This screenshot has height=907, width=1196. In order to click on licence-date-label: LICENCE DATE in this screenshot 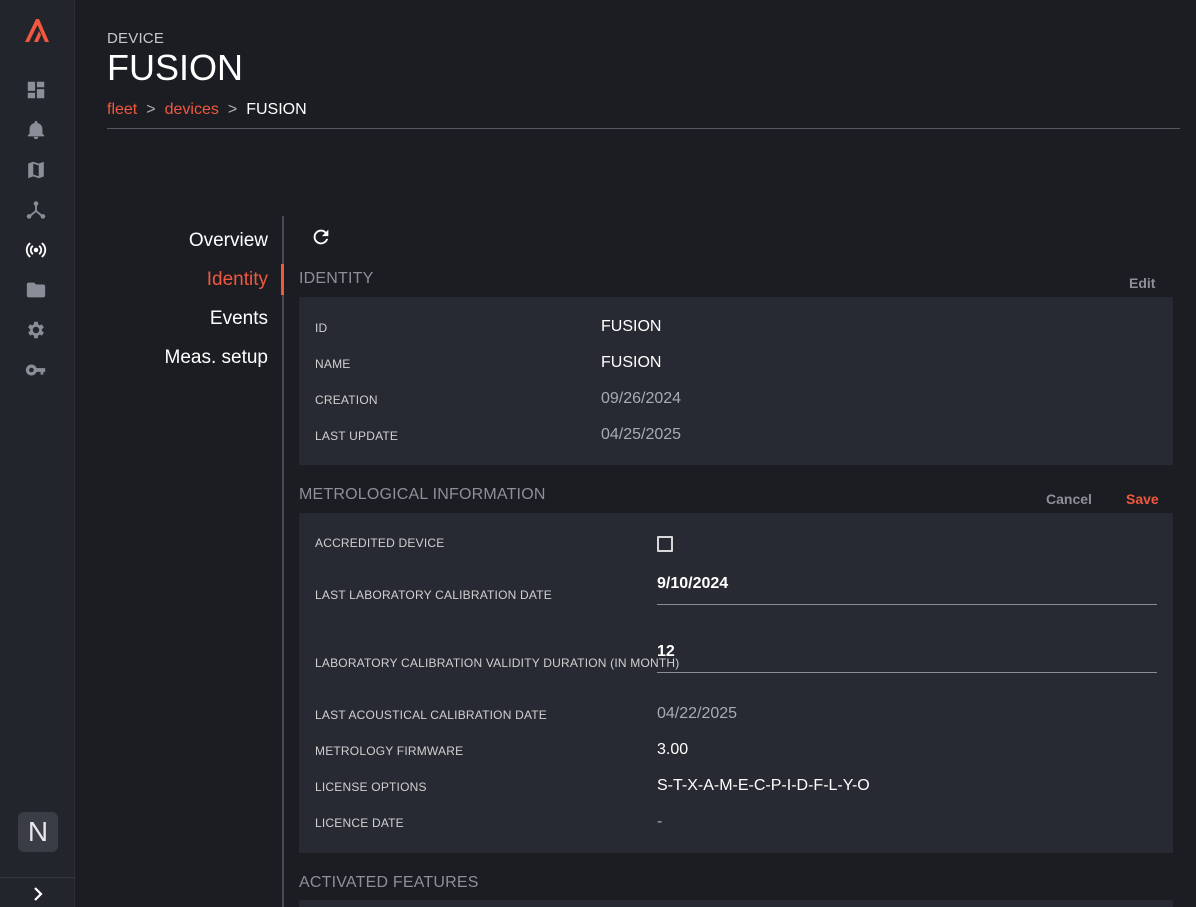, I will do `click(359, 823)`.